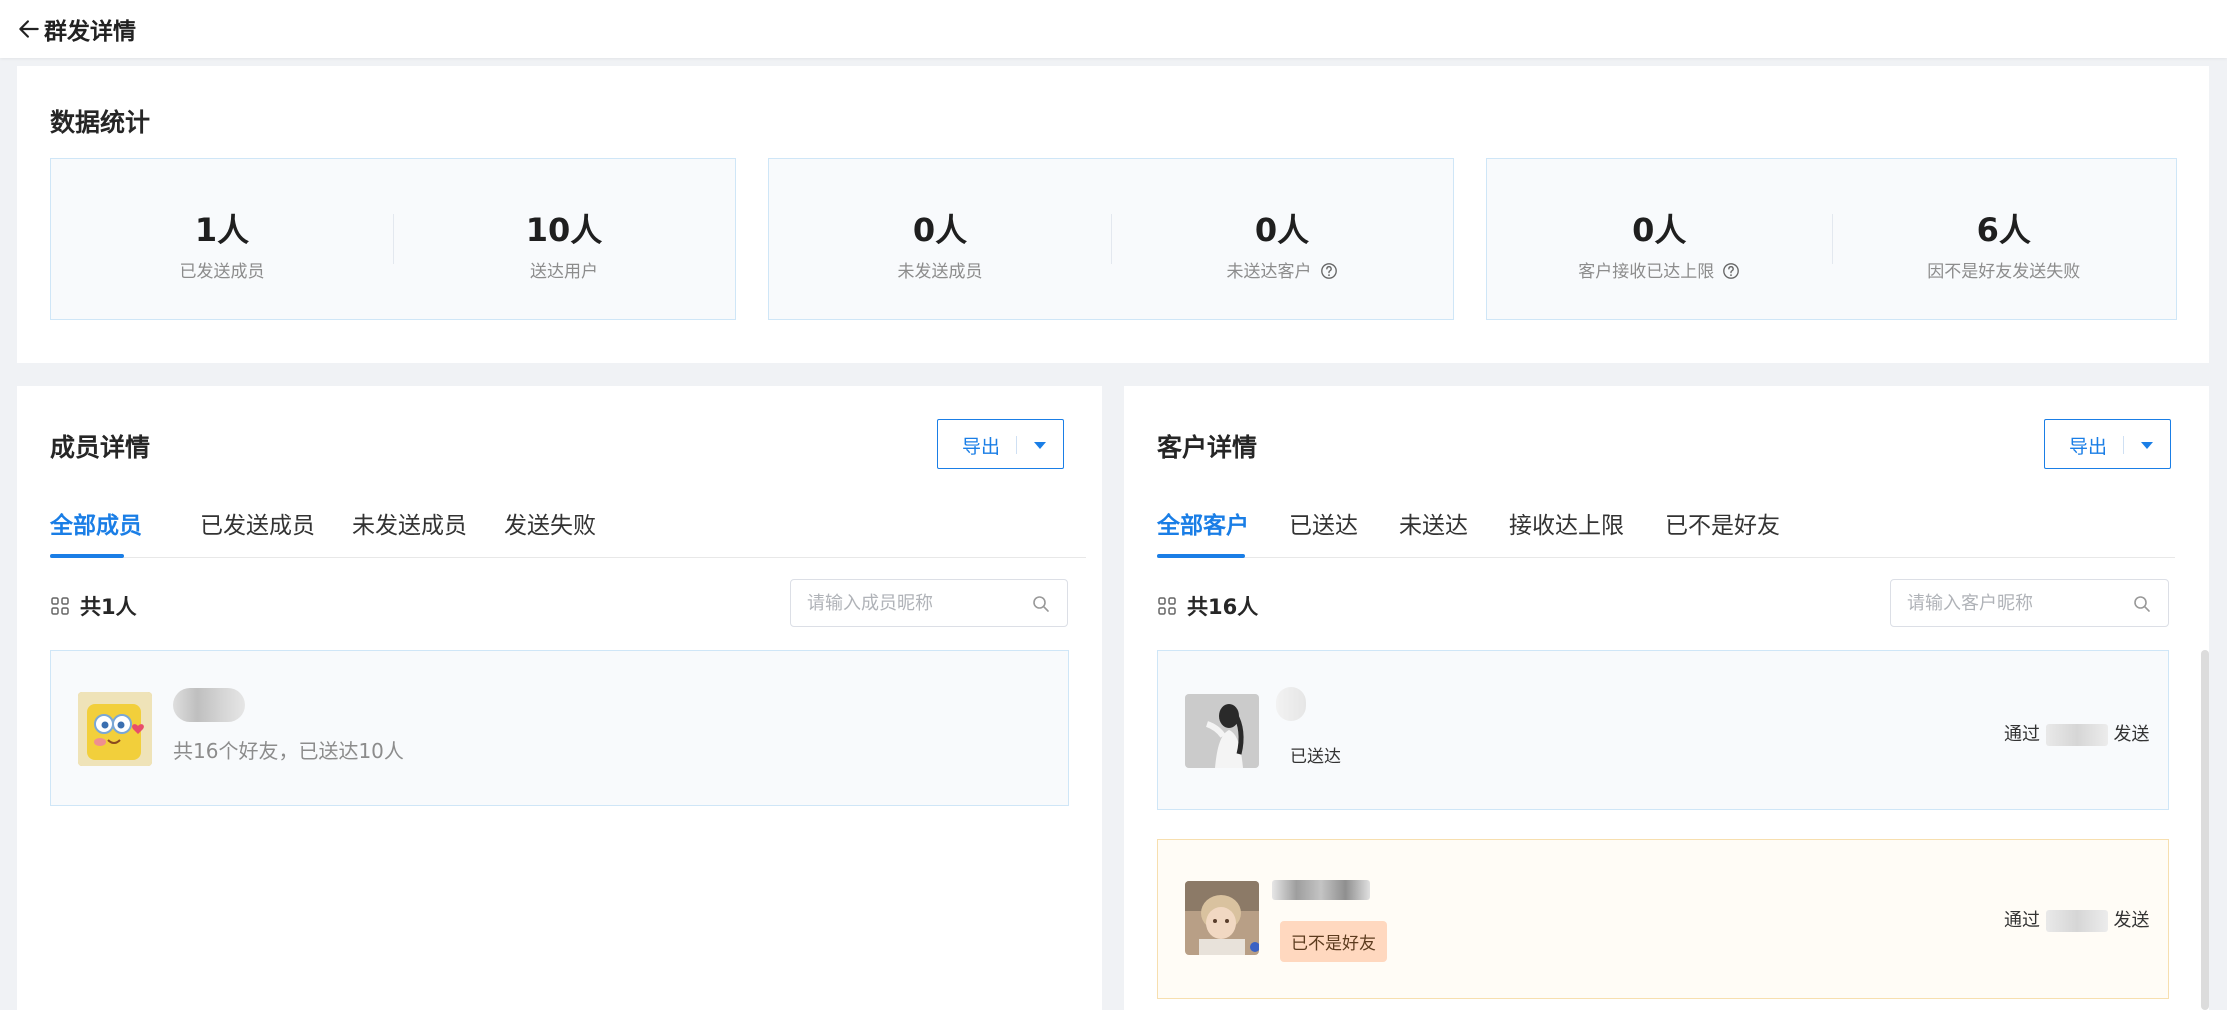 This screenshot has height=1010, width=2227. I want to click on customer-search-input, so click(2029, 603).